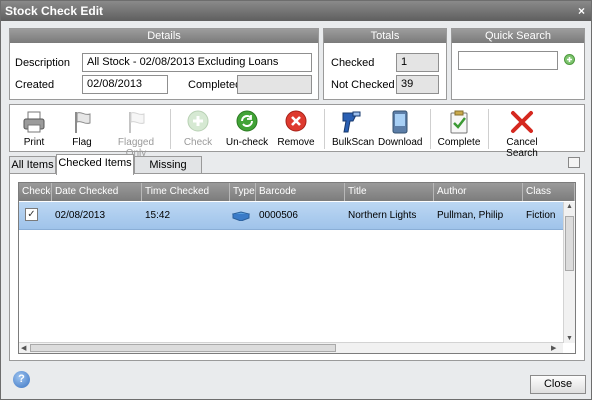 The width and height of the screenshot is (592, 400). I want to click on scroll-right-icon: ▶, so click(553, 348).